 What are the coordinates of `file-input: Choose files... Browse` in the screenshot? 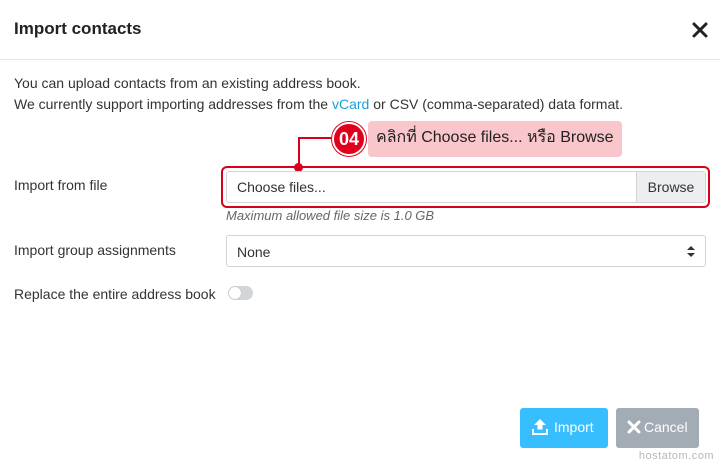 It's located at (466, 187).